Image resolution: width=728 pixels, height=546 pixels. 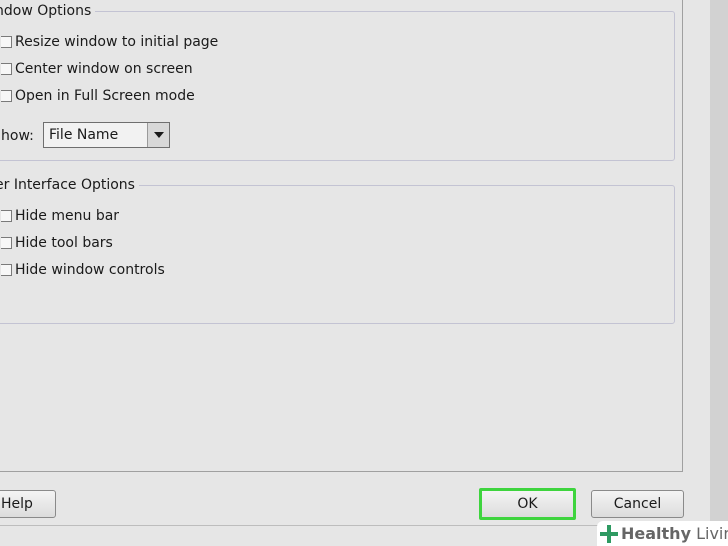 What do you see at coordinates (6, 96) in the screenshot?
I see `full-screen-checkbox` at bounding box center [6, 96].